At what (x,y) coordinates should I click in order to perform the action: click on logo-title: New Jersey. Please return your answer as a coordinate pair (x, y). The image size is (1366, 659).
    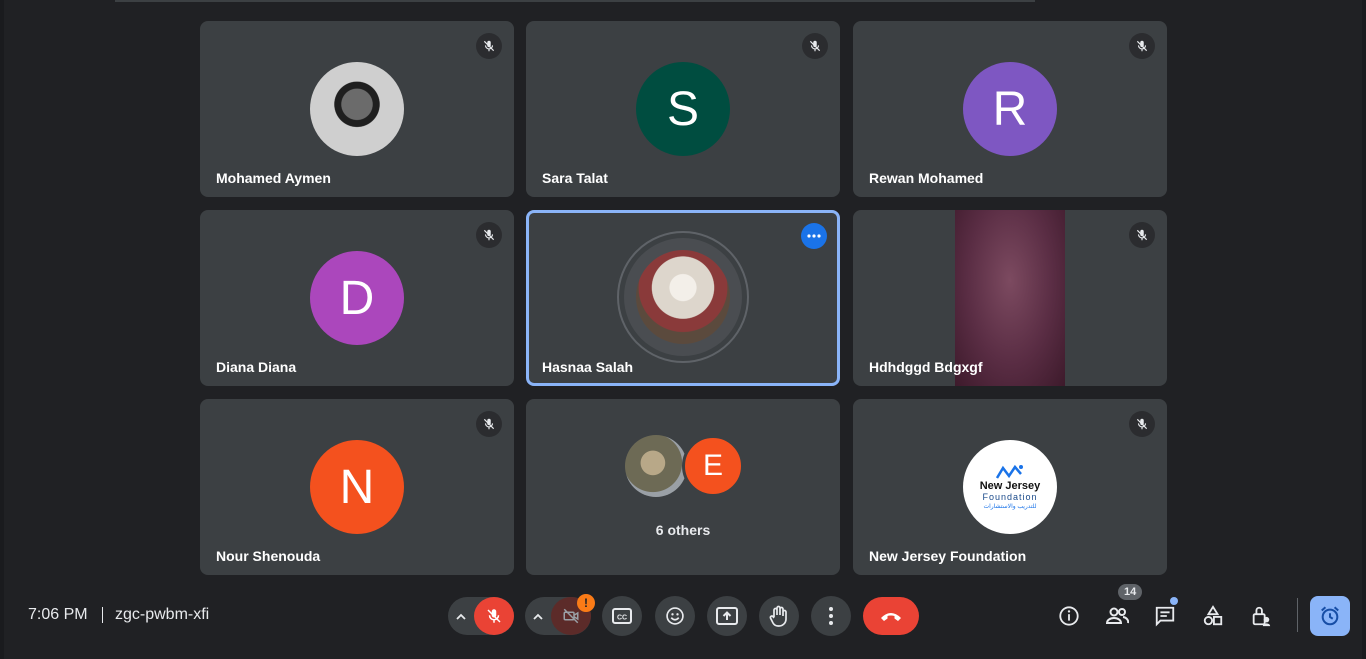
    Looking at the image, I should click on (1010, 485).